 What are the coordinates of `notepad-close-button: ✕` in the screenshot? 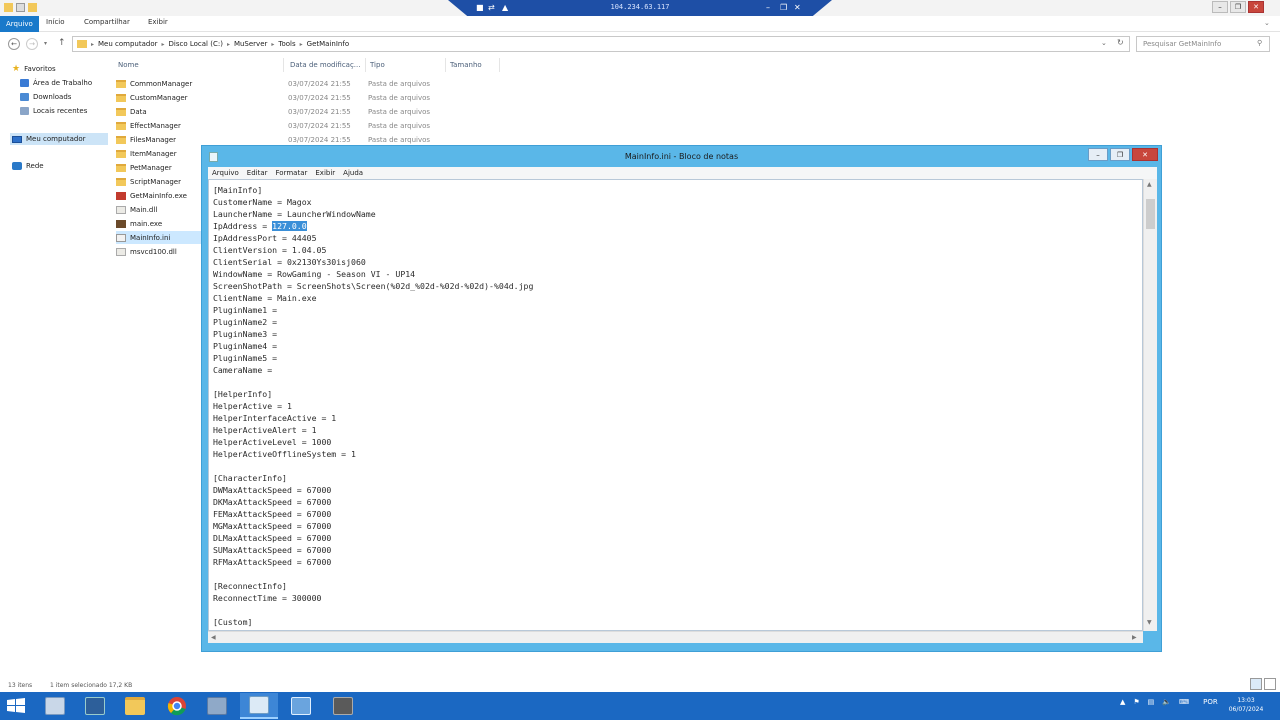 It's located at (1145, 154).